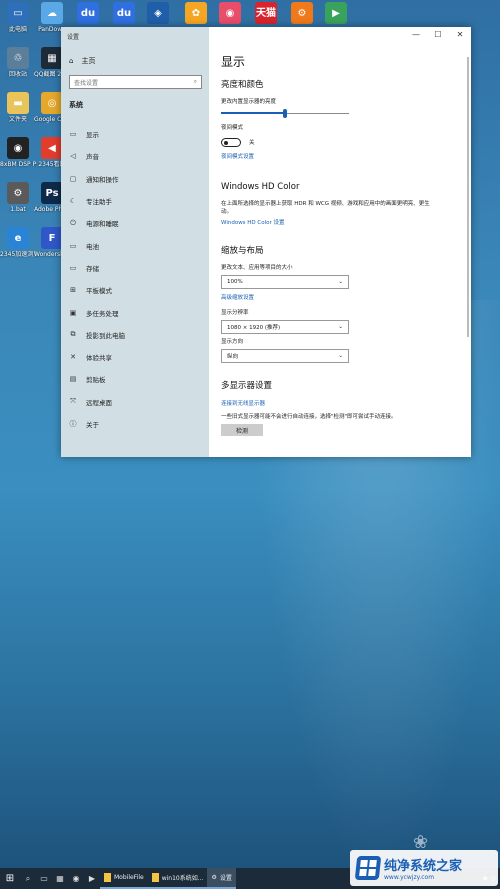 Image resolution: width=500 pixels, height=889 pixels. What do you see at coordinates (96, 380) in the screenshot?
I see `sidebar-item-label: 剪贴板` at bounding box center [96, 380].